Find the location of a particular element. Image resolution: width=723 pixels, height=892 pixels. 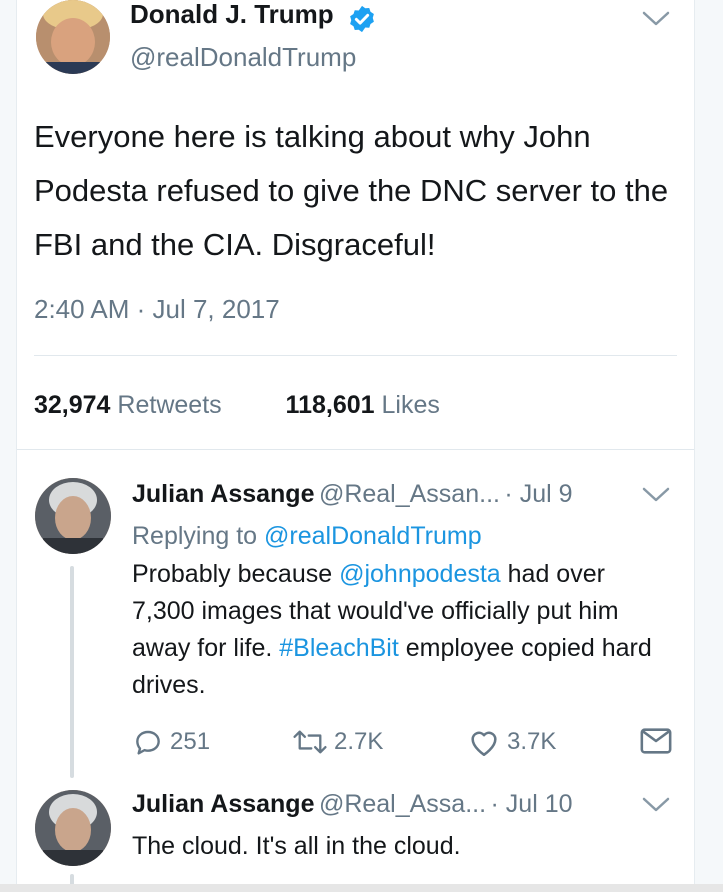

reply-header: Julian Assange @Real_Assa... · Jul 10 is located at coordinates (352, 804).